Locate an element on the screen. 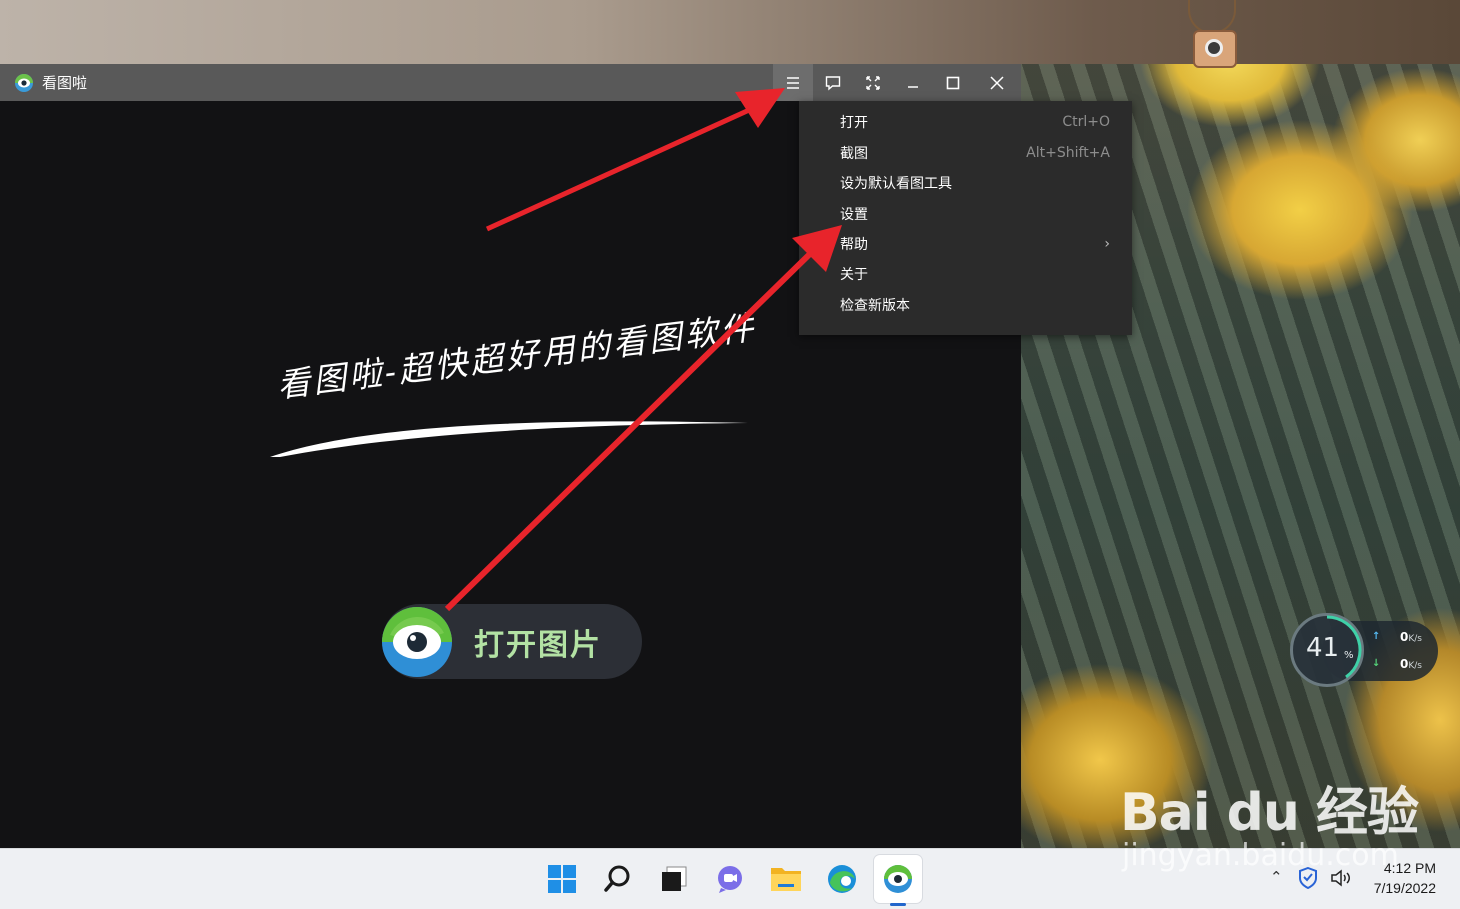 Image resolution: width=1460 pixels, height=909 pixels. fullscreen-button is located at coordinates (873, 82).